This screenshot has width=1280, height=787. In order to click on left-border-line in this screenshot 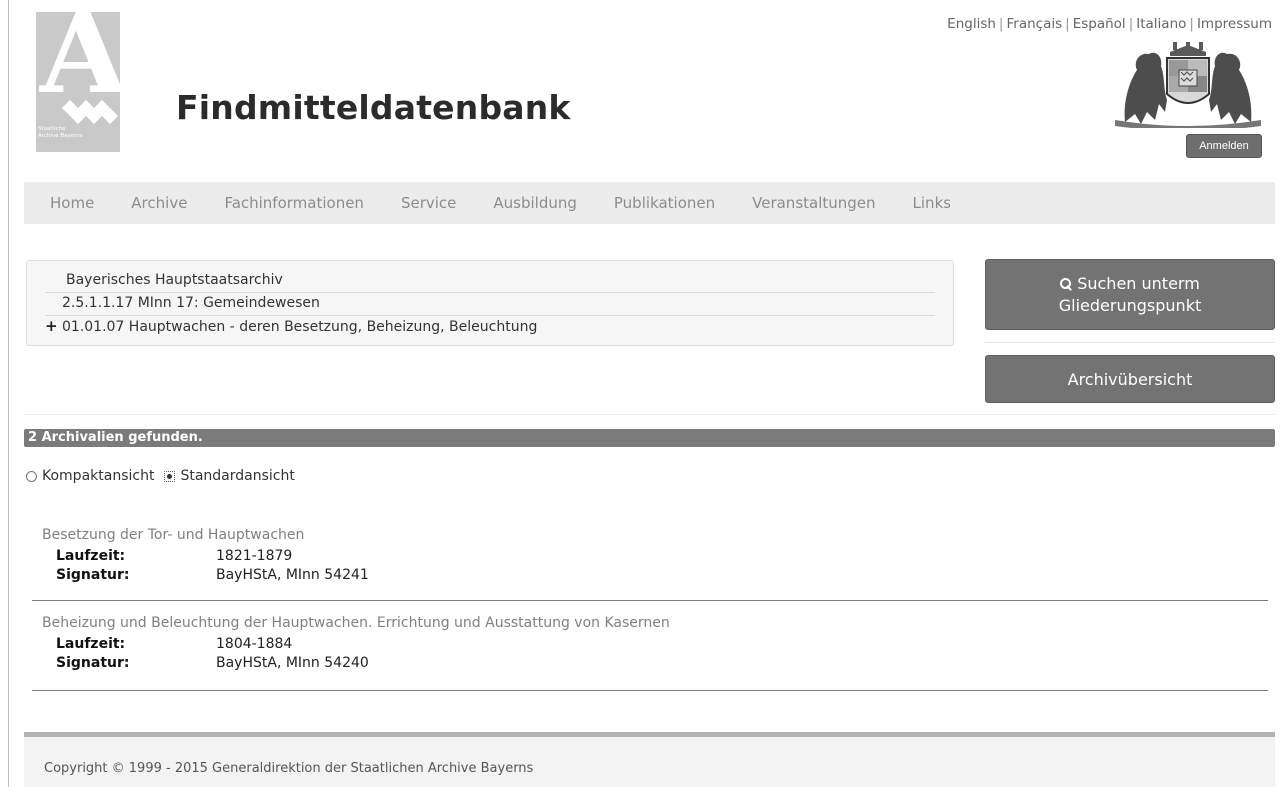, I will do `click(8, 393)`.